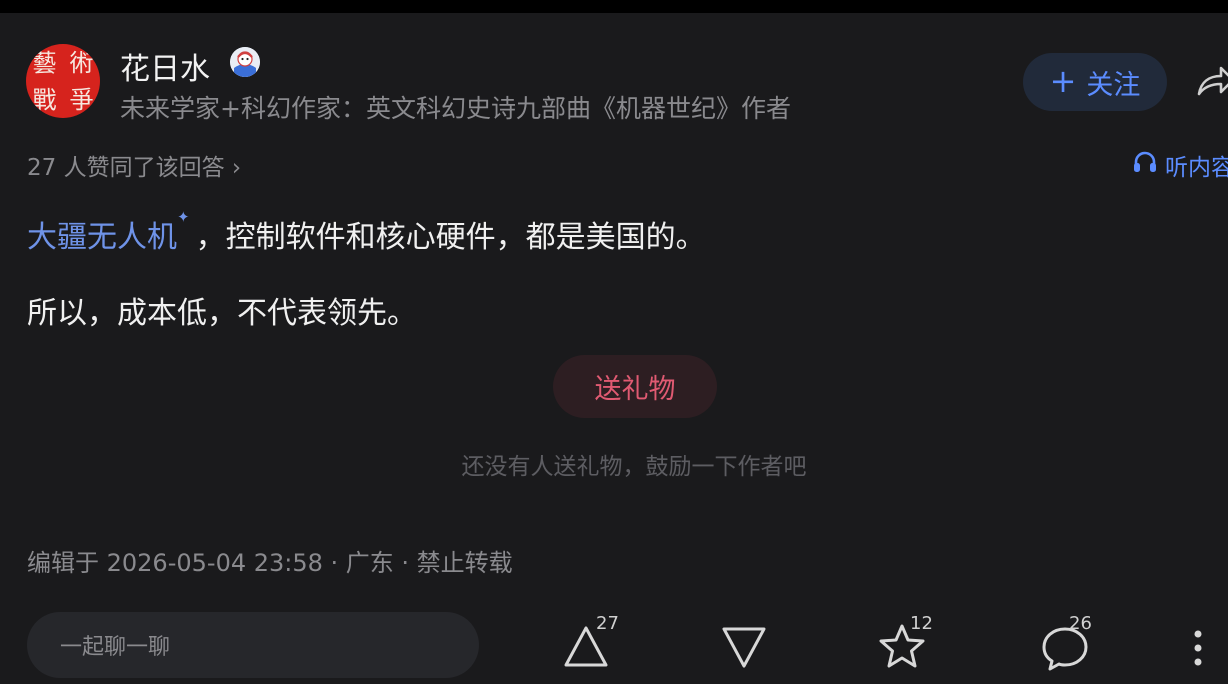  I want to click on upvote-summary-link: 27 人赞同了该回答 ›, so click(134, 165).